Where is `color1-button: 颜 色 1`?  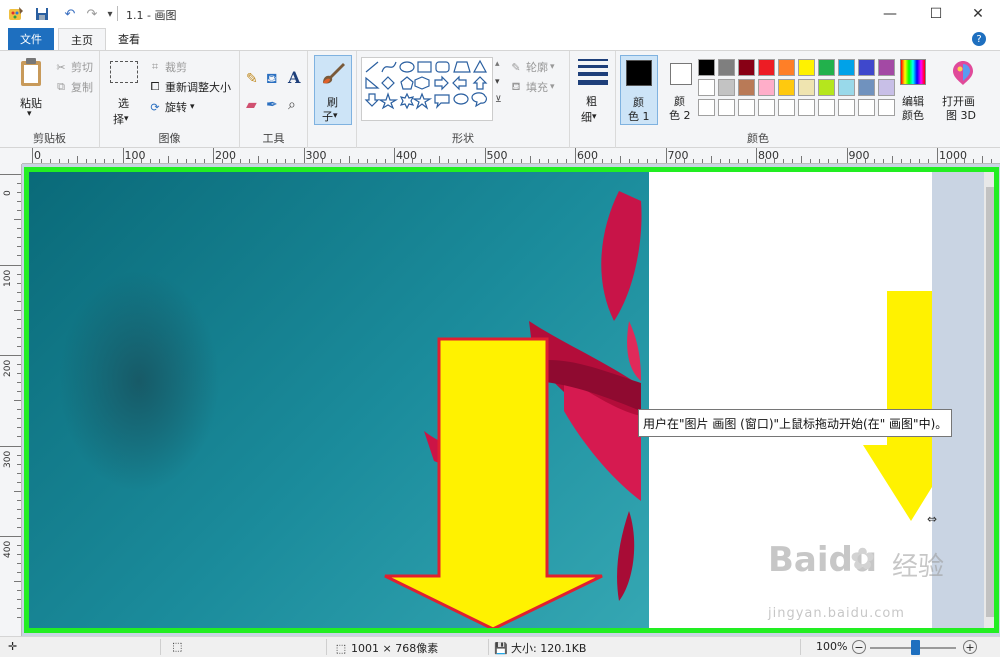
color1-button: 颜 色 1 is located at coordinates (639, 90).